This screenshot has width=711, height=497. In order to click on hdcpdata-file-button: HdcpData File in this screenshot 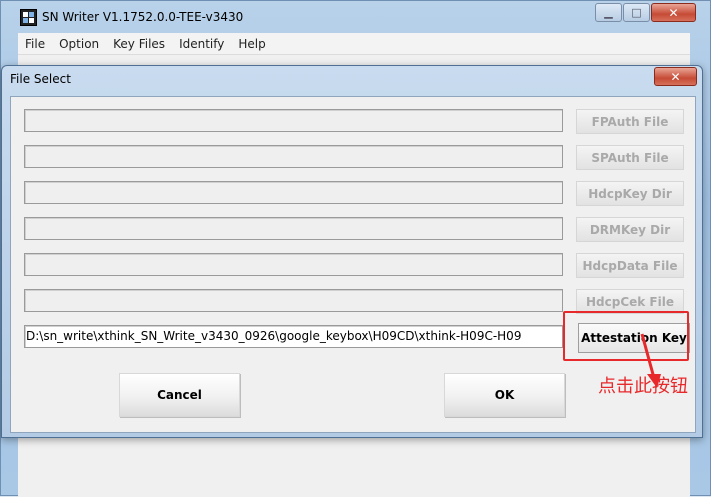, I will do `click(630, 265)`.